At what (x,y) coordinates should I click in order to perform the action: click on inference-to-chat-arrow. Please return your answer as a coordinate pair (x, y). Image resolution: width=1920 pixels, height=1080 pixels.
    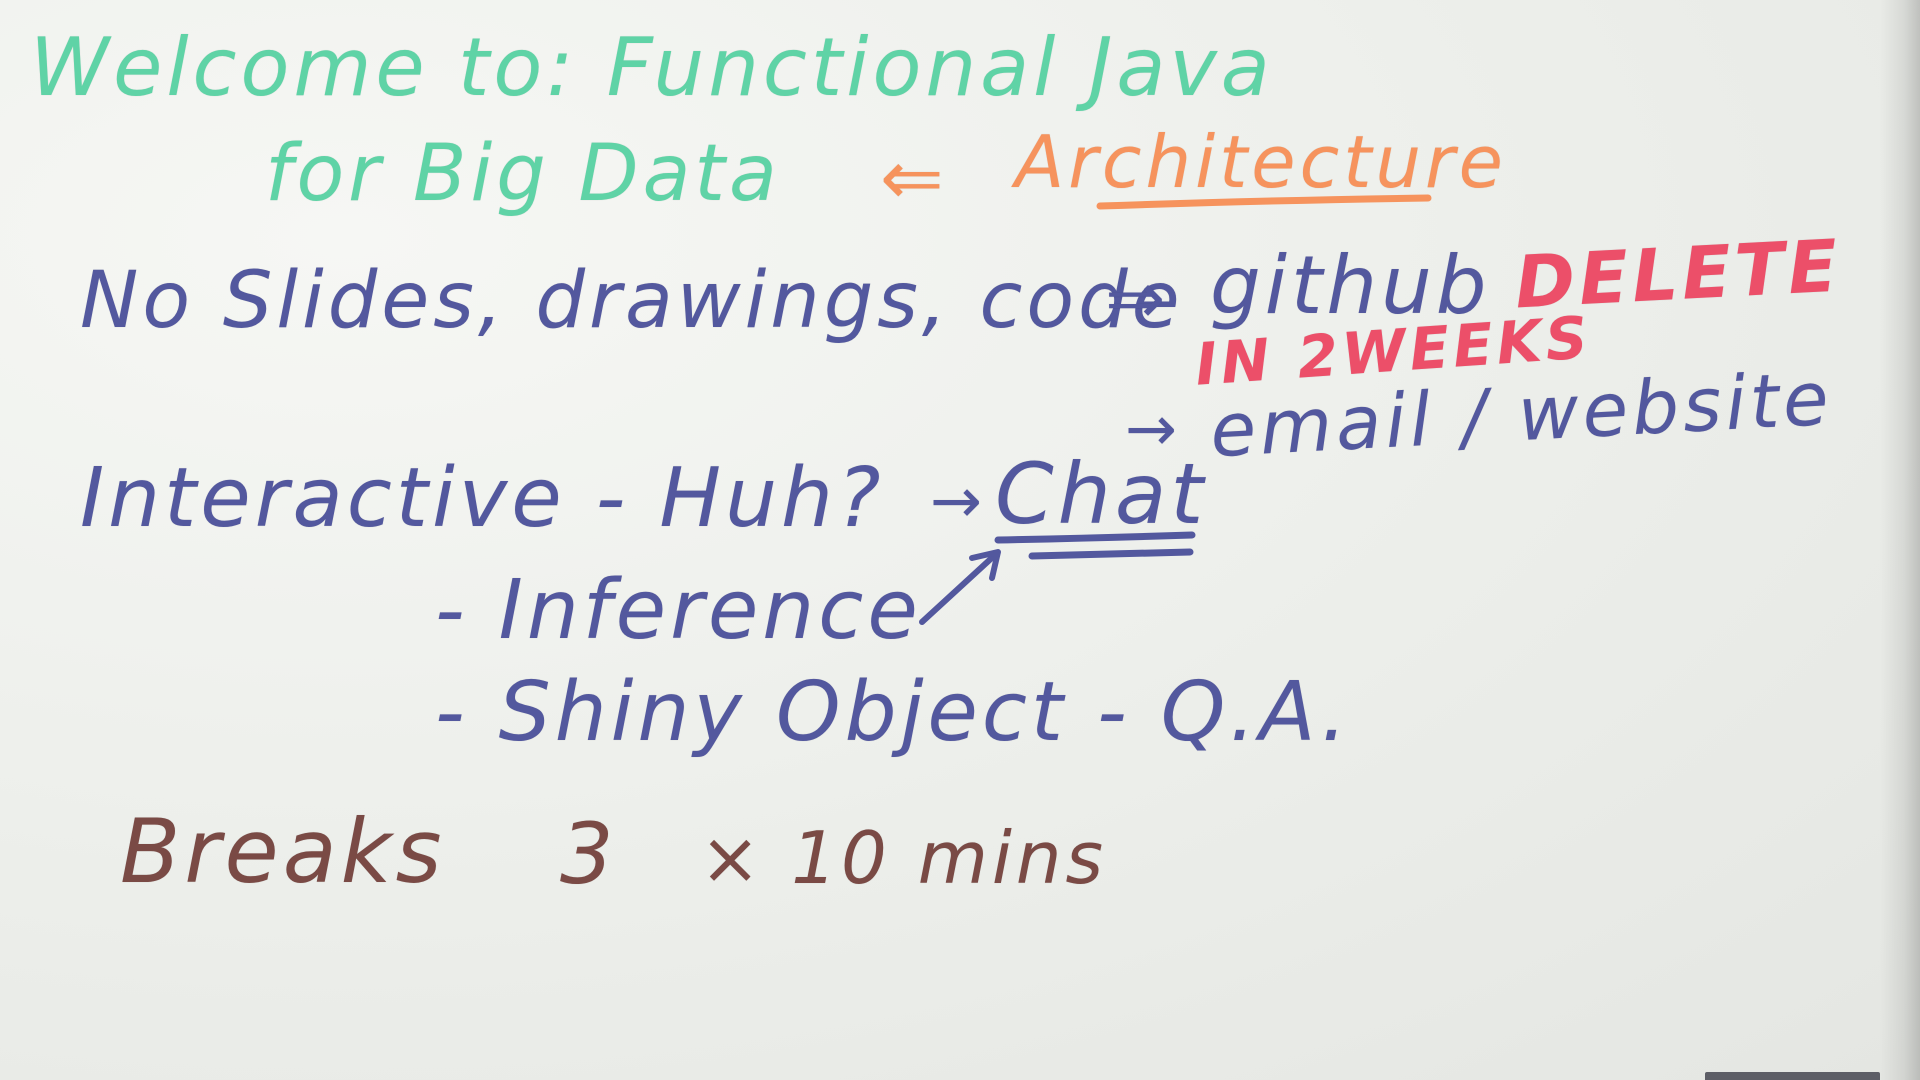
    Looking at the image, I should click on (958, 588).